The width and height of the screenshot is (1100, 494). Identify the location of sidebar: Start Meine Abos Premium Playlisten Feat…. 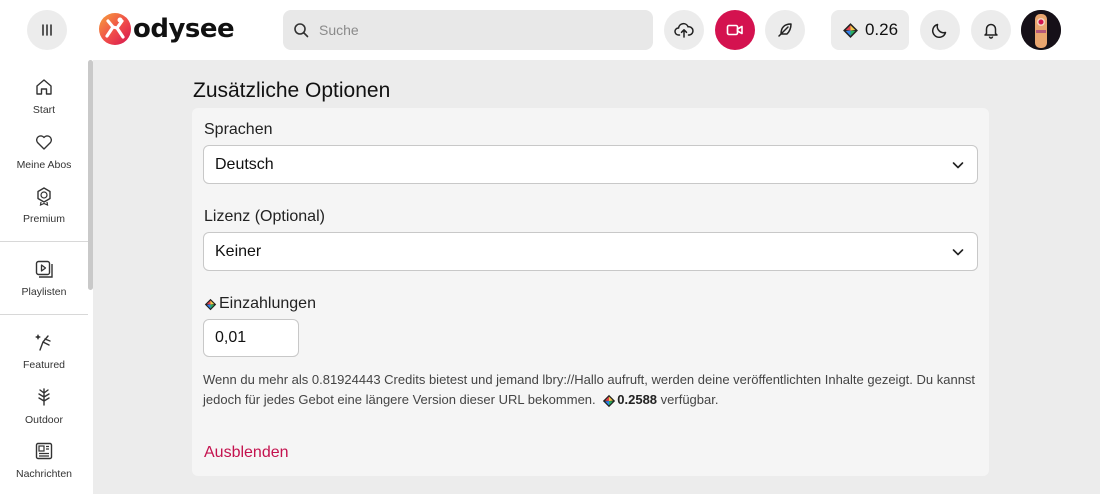
(46, 277).